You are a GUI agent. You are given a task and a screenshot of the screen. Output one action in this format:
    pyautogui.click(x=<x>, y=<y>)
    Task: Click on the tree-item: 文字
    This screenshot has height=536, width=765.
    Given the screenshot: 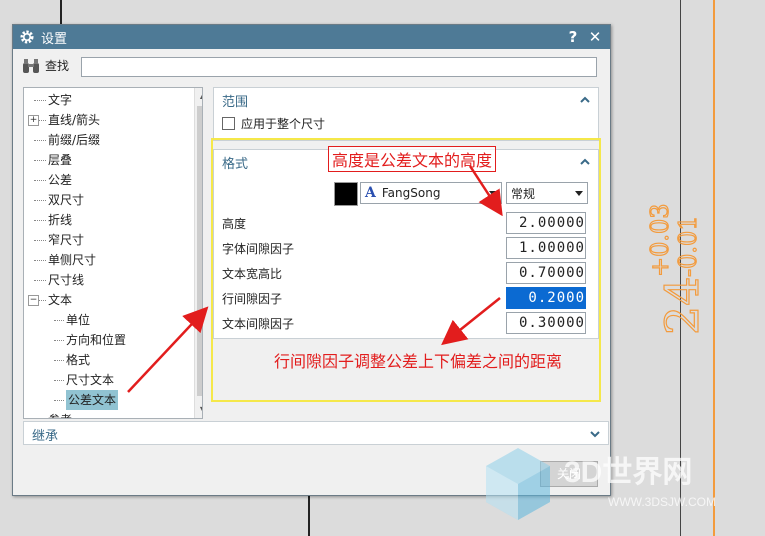 What is the action you would take?
    pyautogui.click(x=113, y=100)
    